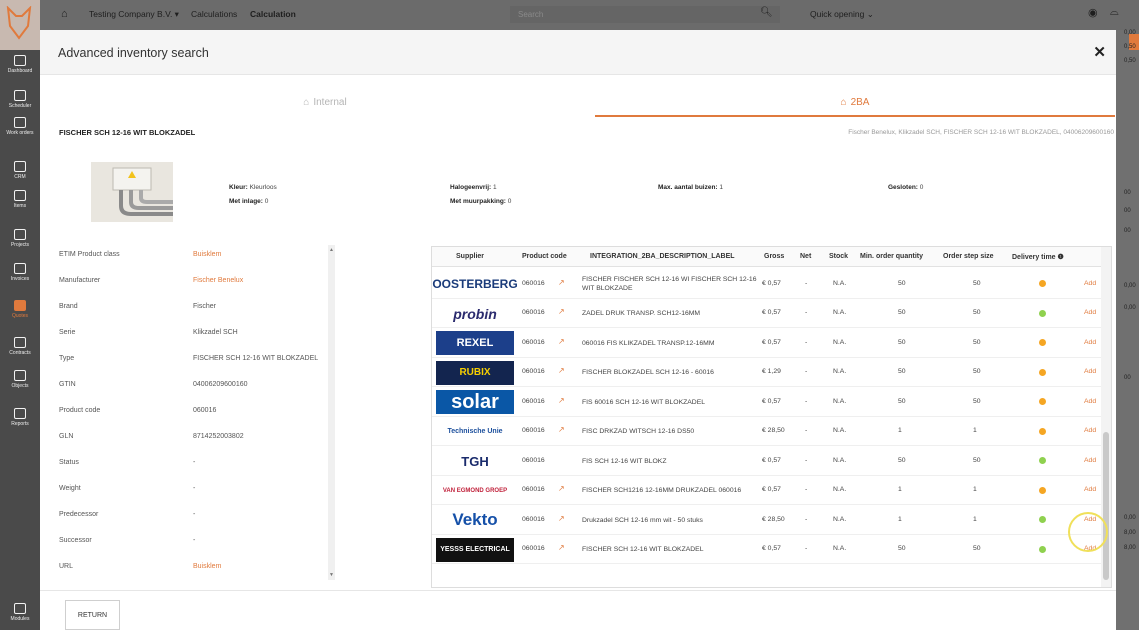 This screenshot has width=1139, height=630. I want to click on col-gross: Gross, so click(774, 256).